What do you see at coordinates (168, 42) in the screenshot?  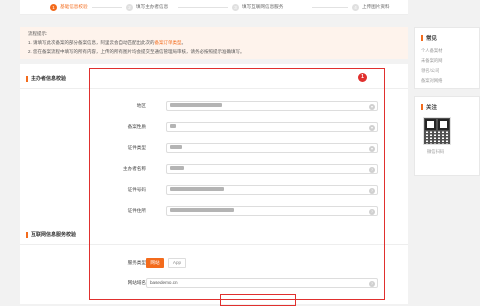 I see `order-type-link: 备案订单类型` at bounding box center [168, 42].